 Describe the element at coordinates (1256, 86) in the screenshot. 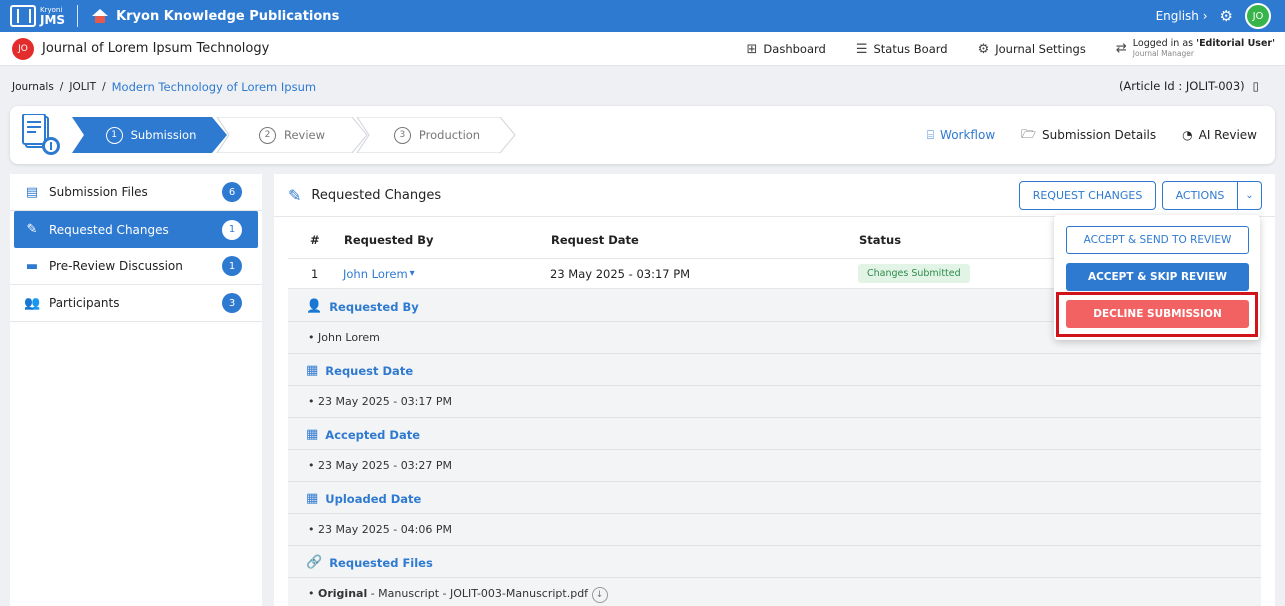

I see `copy-icon: ▯` at that location.